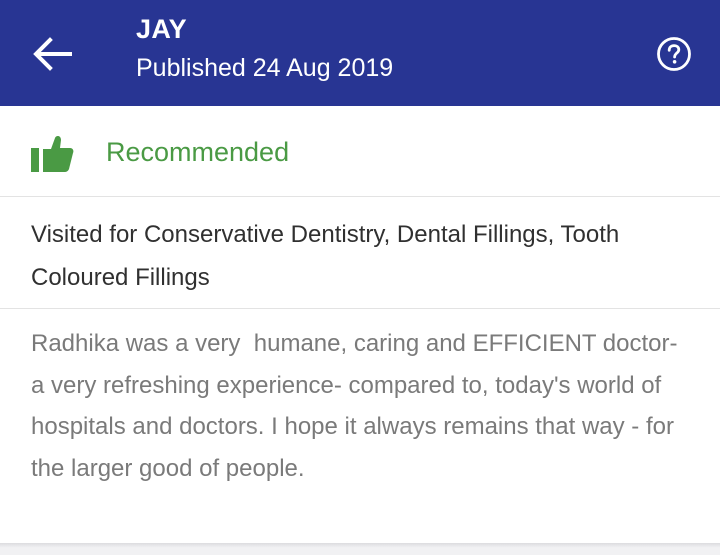  What do you see at coordinates (360, 549) in the screenshot?
I see `card-bottom-shadow` at bounding box center [360, 549].